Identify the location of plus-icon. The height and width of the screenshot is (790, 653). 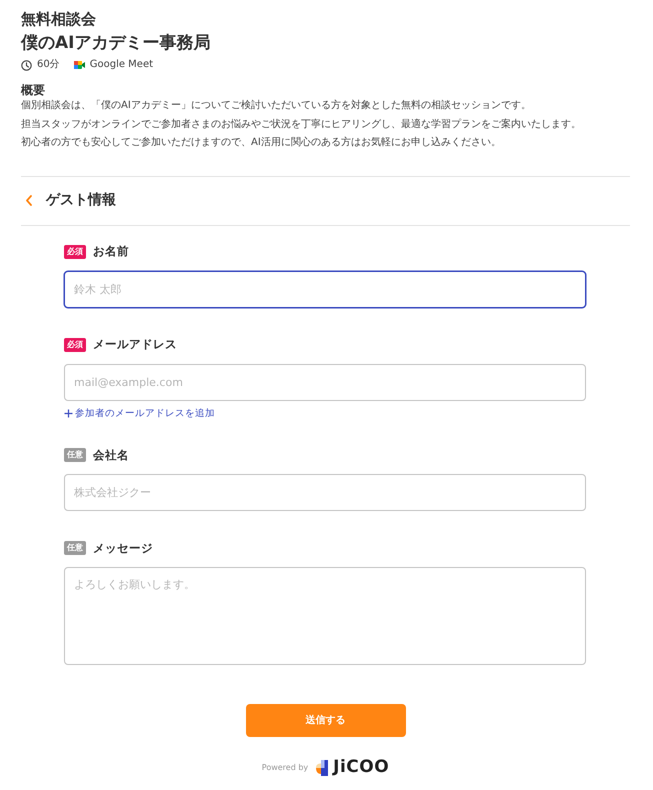
(68, 413).